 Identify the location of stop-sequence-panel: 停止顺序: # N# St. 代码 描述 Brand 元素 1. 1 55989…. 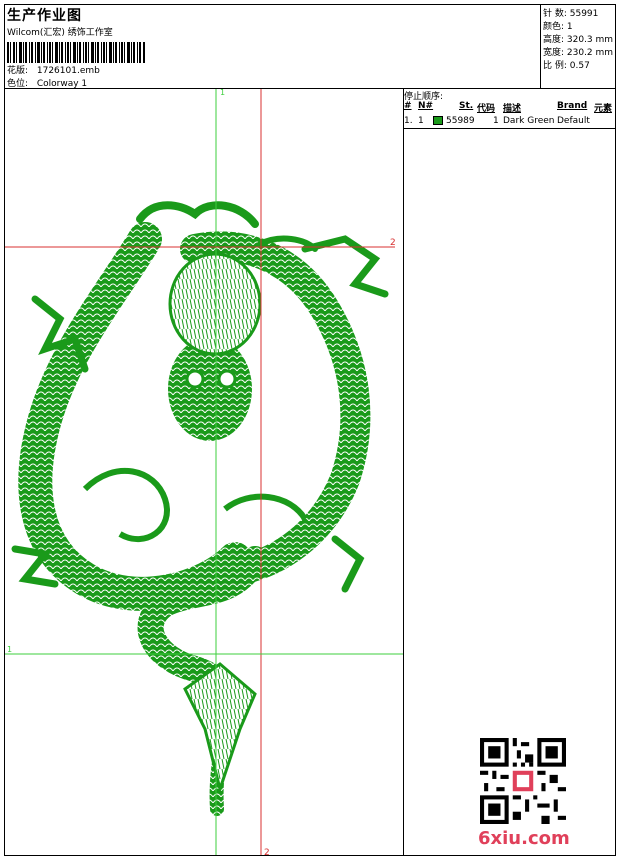
(510, 109).